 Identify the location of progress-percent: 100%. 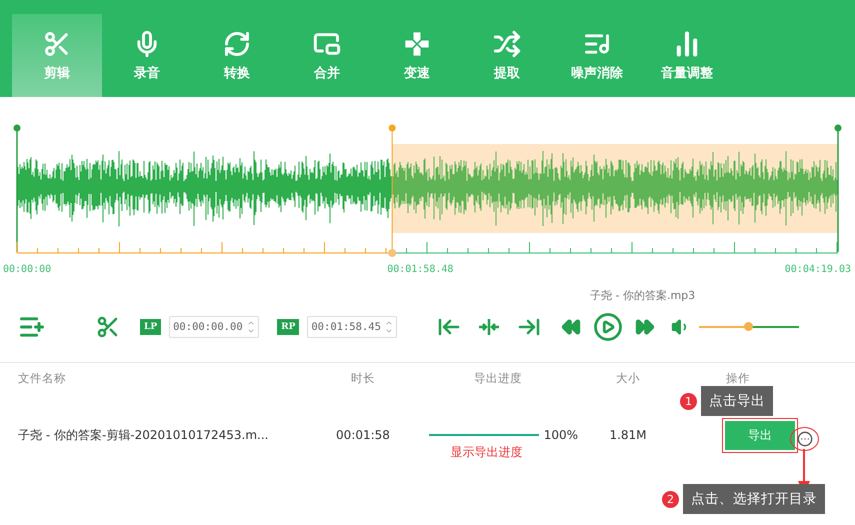
(561, 435).